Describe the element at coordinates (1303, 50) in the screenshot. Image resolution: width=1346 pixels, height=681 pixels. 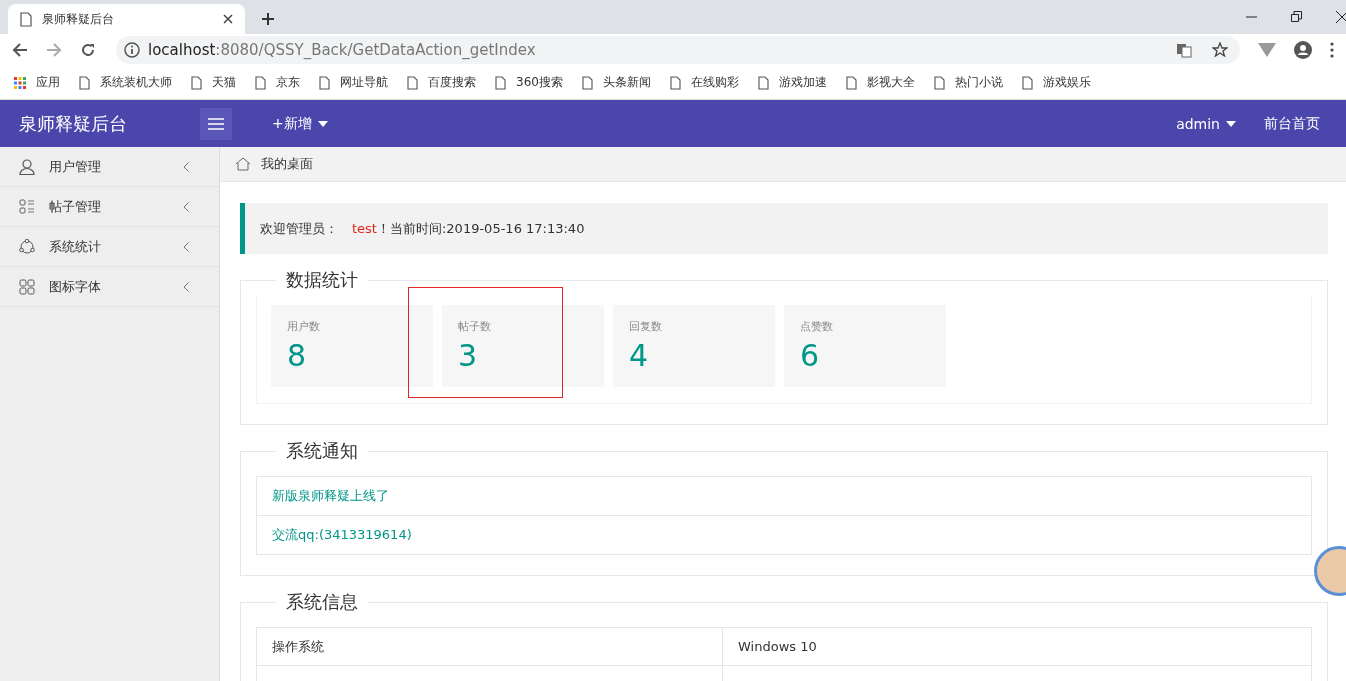
I see `account-icon` at that location.